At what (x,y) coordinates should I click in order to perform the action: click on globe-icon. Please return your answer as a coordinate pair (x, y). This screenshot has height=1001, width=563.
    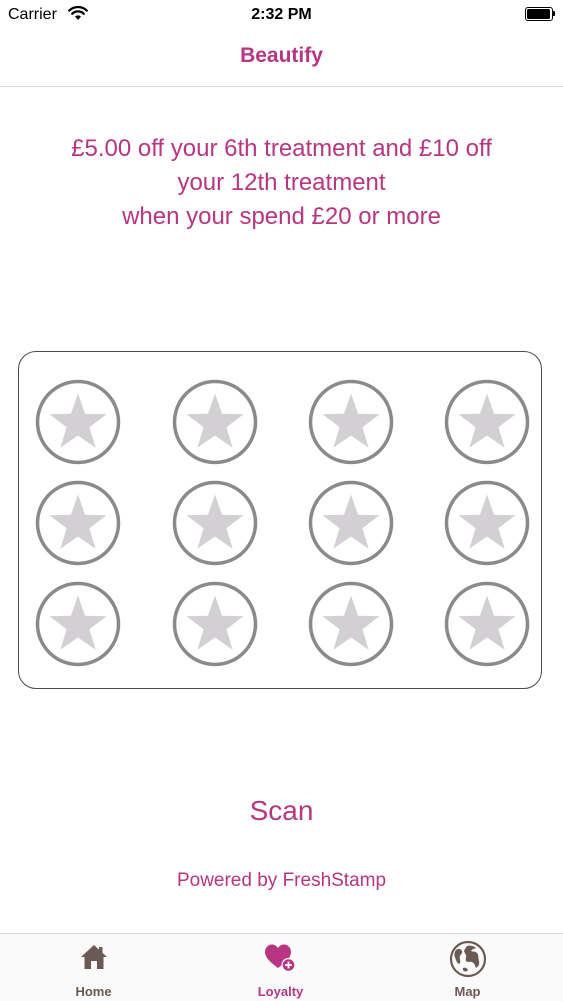
    Looking at the image, I should click on (467, 959).